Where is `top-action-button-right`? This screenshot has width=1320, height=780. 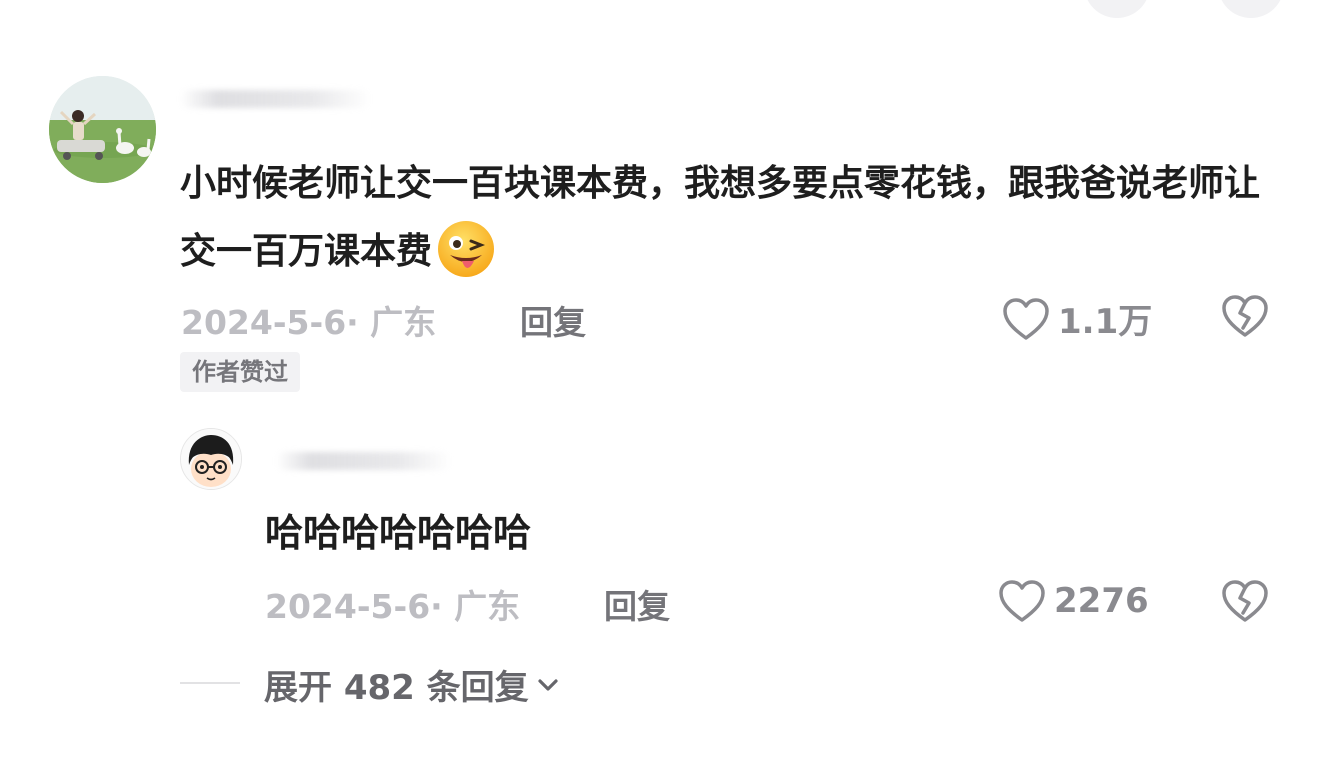
top-action-button-right is located at coordinates (1251, 9).